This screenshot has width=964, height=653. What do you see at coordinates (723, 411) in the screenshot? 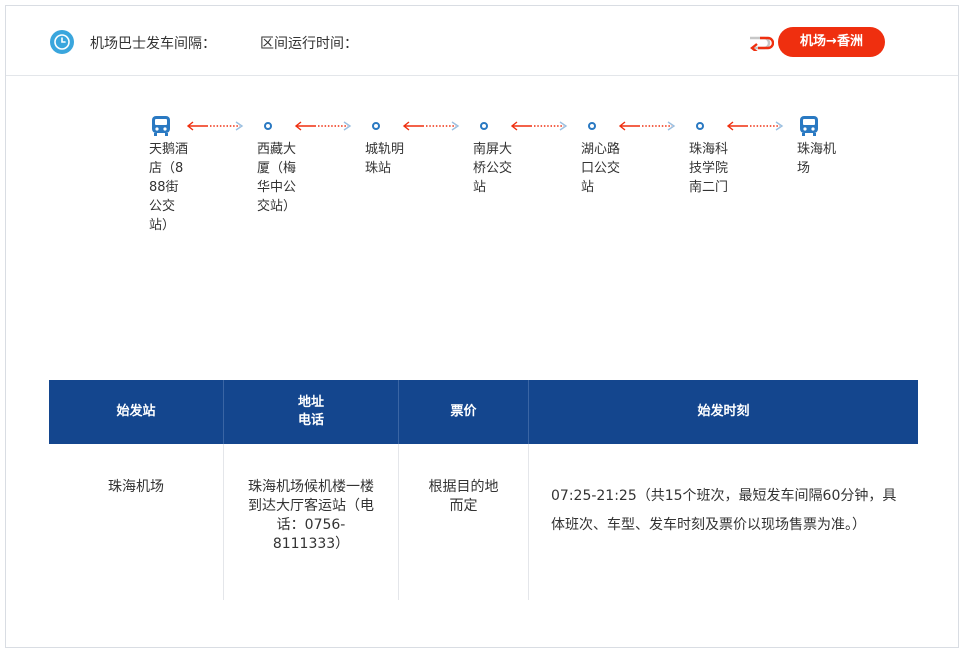
I see `column-header-departure: 始发时刻` at bounding box center [723, 411].